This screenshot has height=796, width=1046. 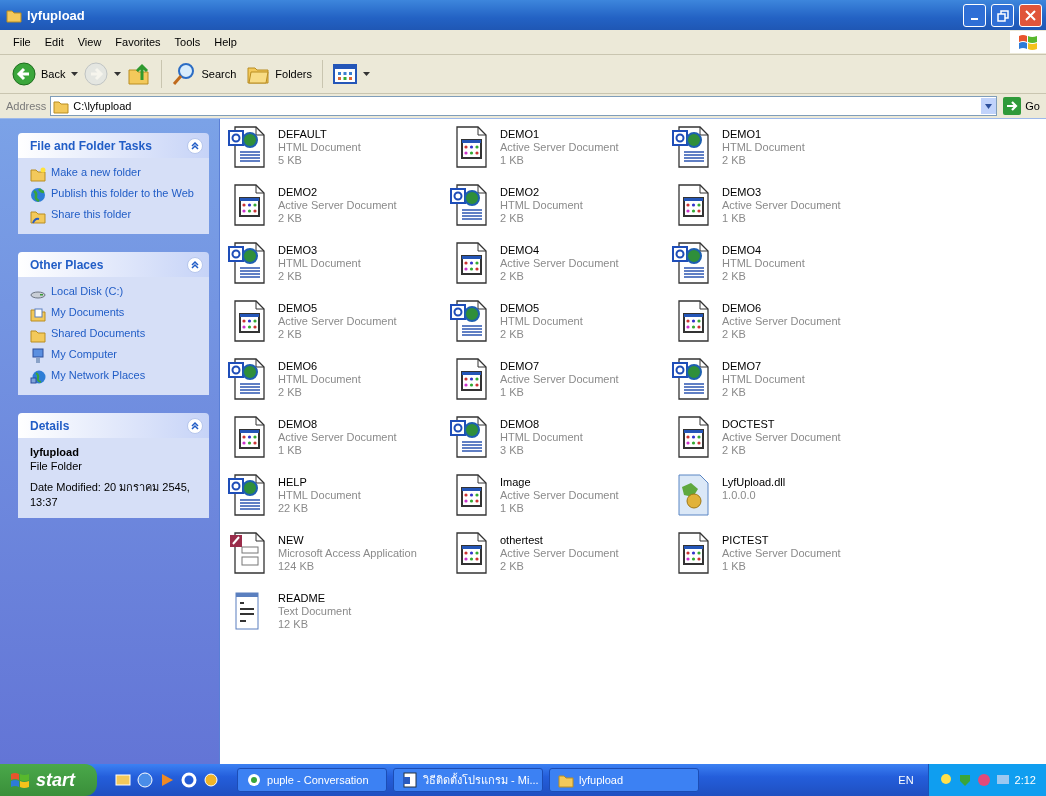 What do you see at coordinates (781, 540) in the screenshot?
I see `file-name: PICTEST` at bounding box center [781, 540].